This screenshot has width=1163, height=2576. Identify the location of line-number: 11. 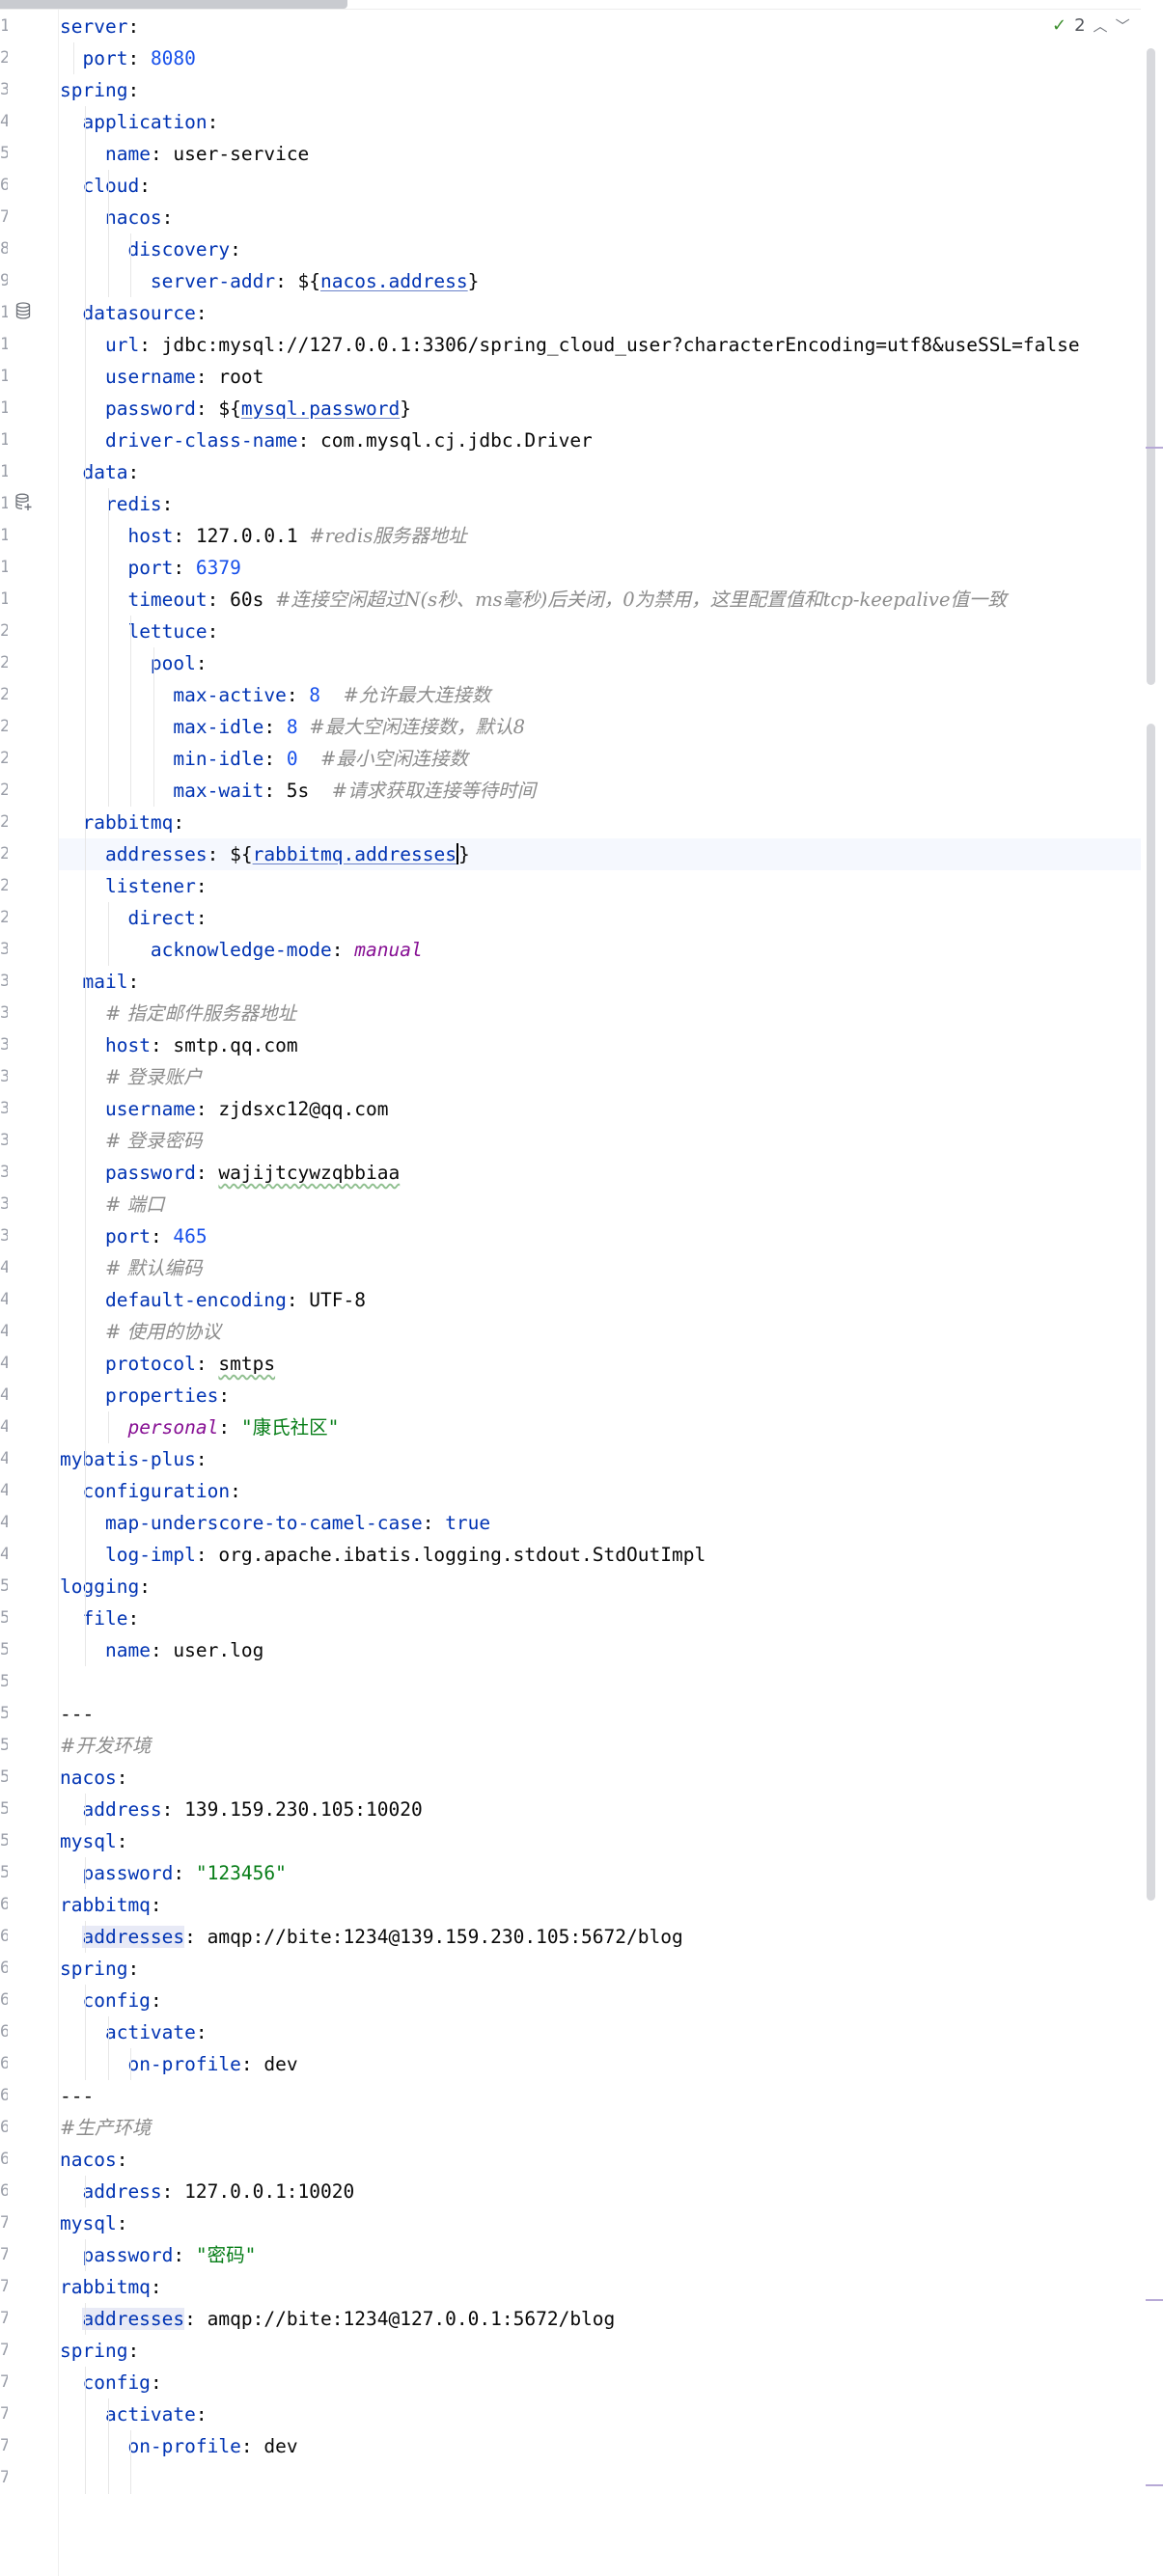
(4, 345).